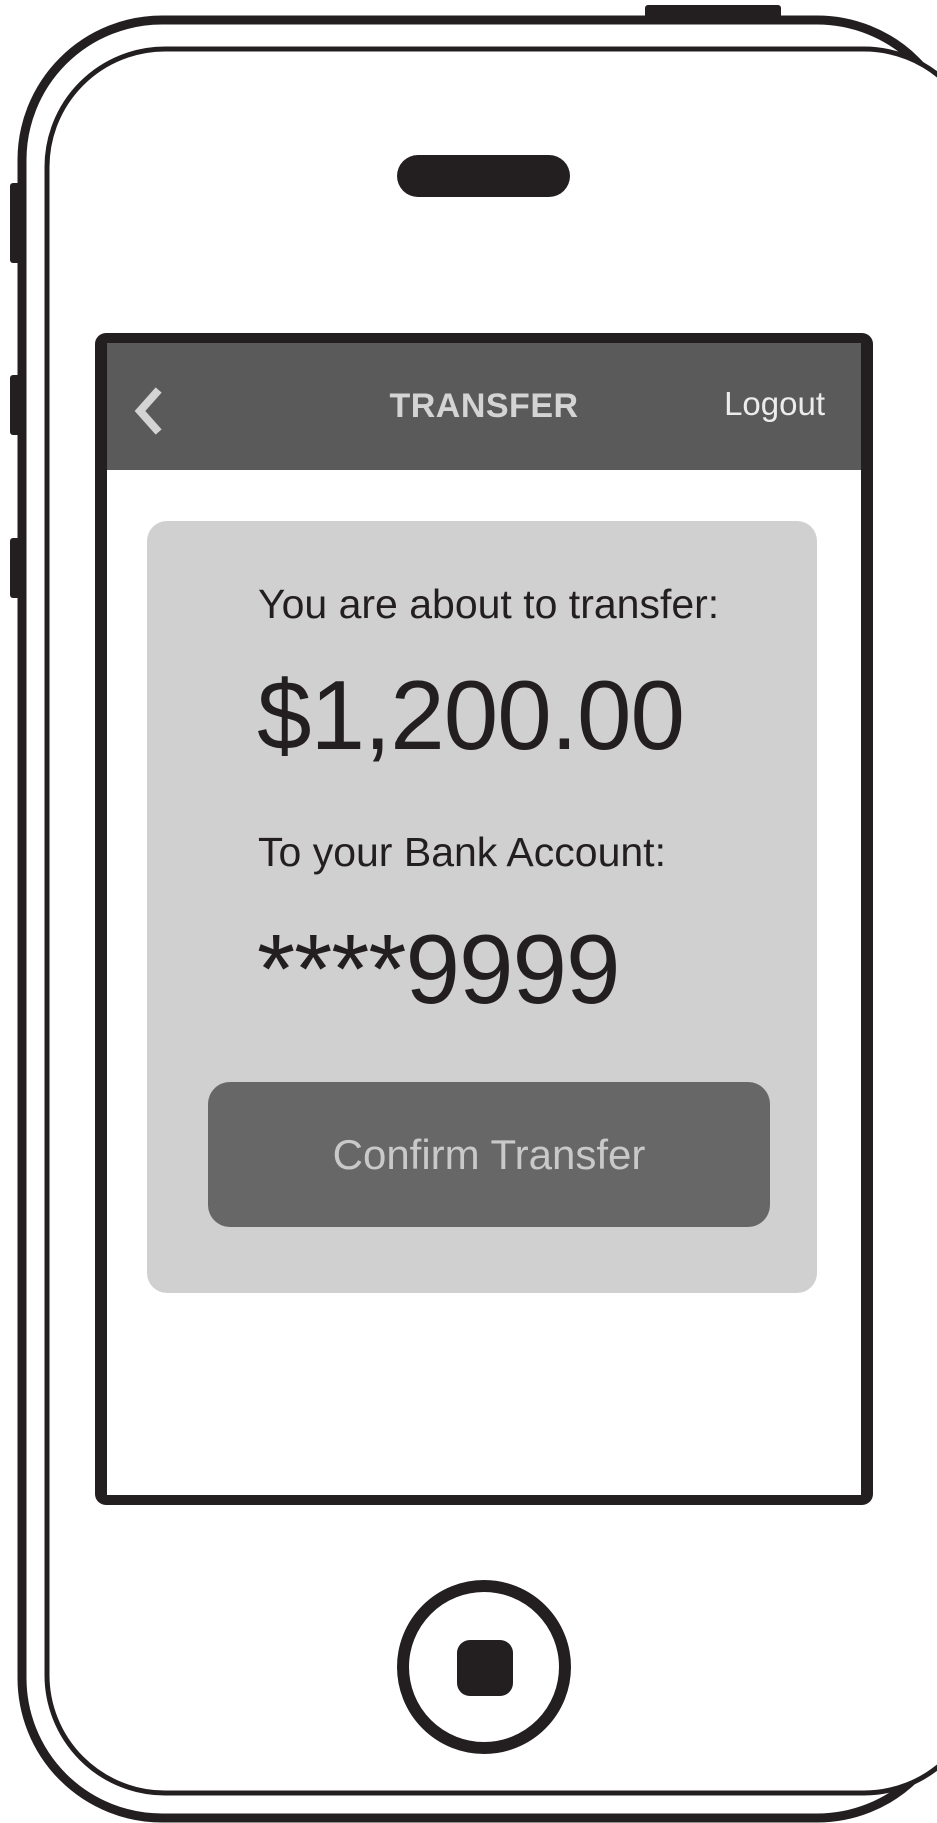  Describe the element at coordinates (484, 406) in the screenshot. I see `navigation-bar: TRANSFER Logout` at that location.